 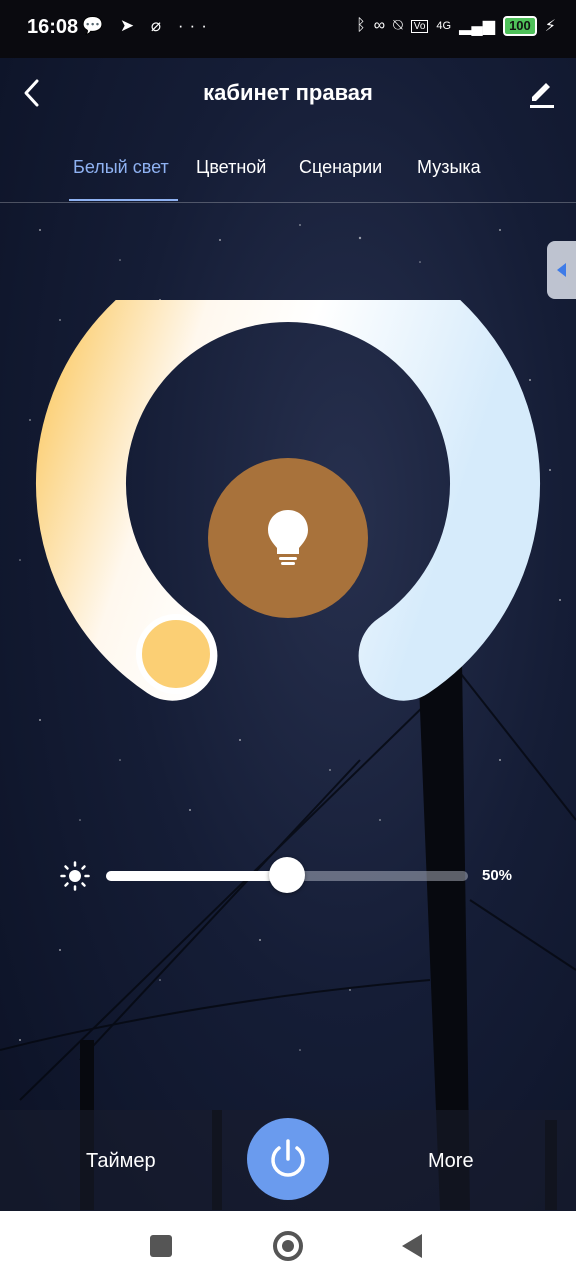 I want to click on link-icon: ∞, so click(x=379, y=25).